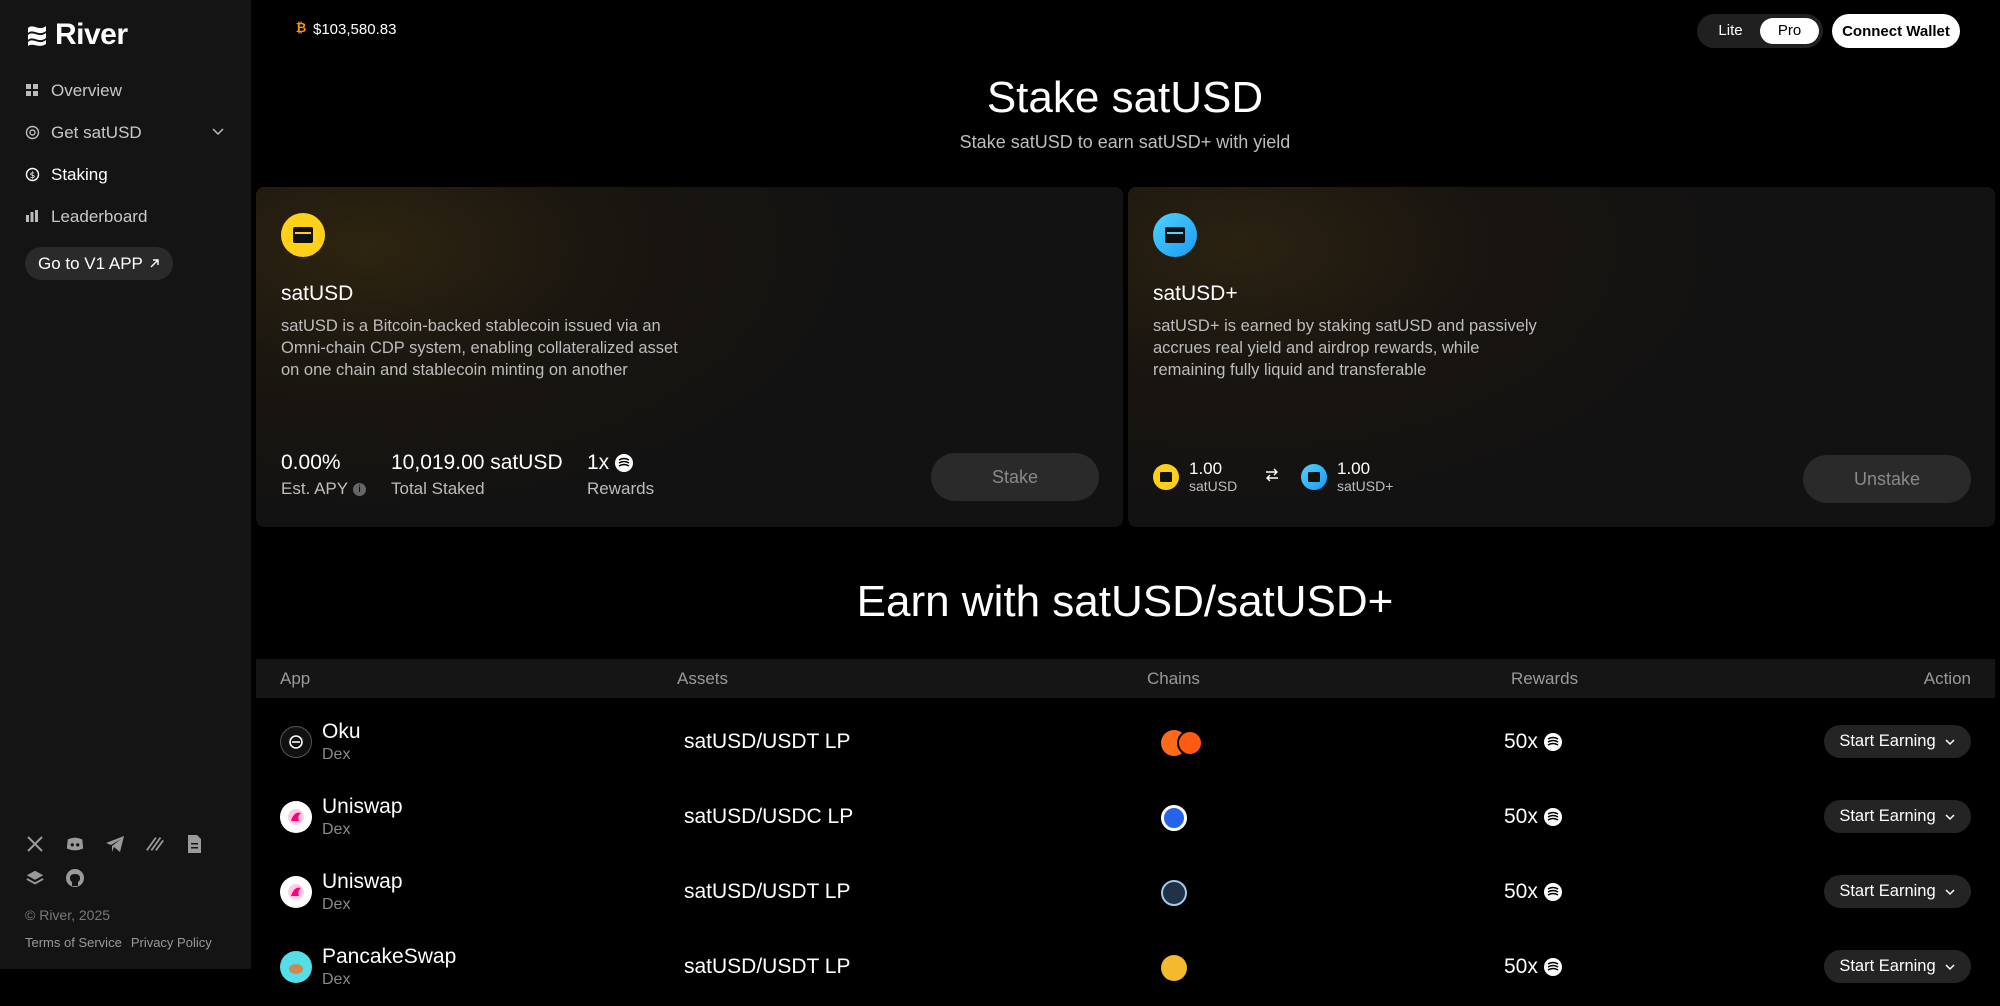  What do you see at coordinates (1545, 678) in the screenshot?
I see `column-header-rewards: Rewards` at bounding box center [1545, 678].